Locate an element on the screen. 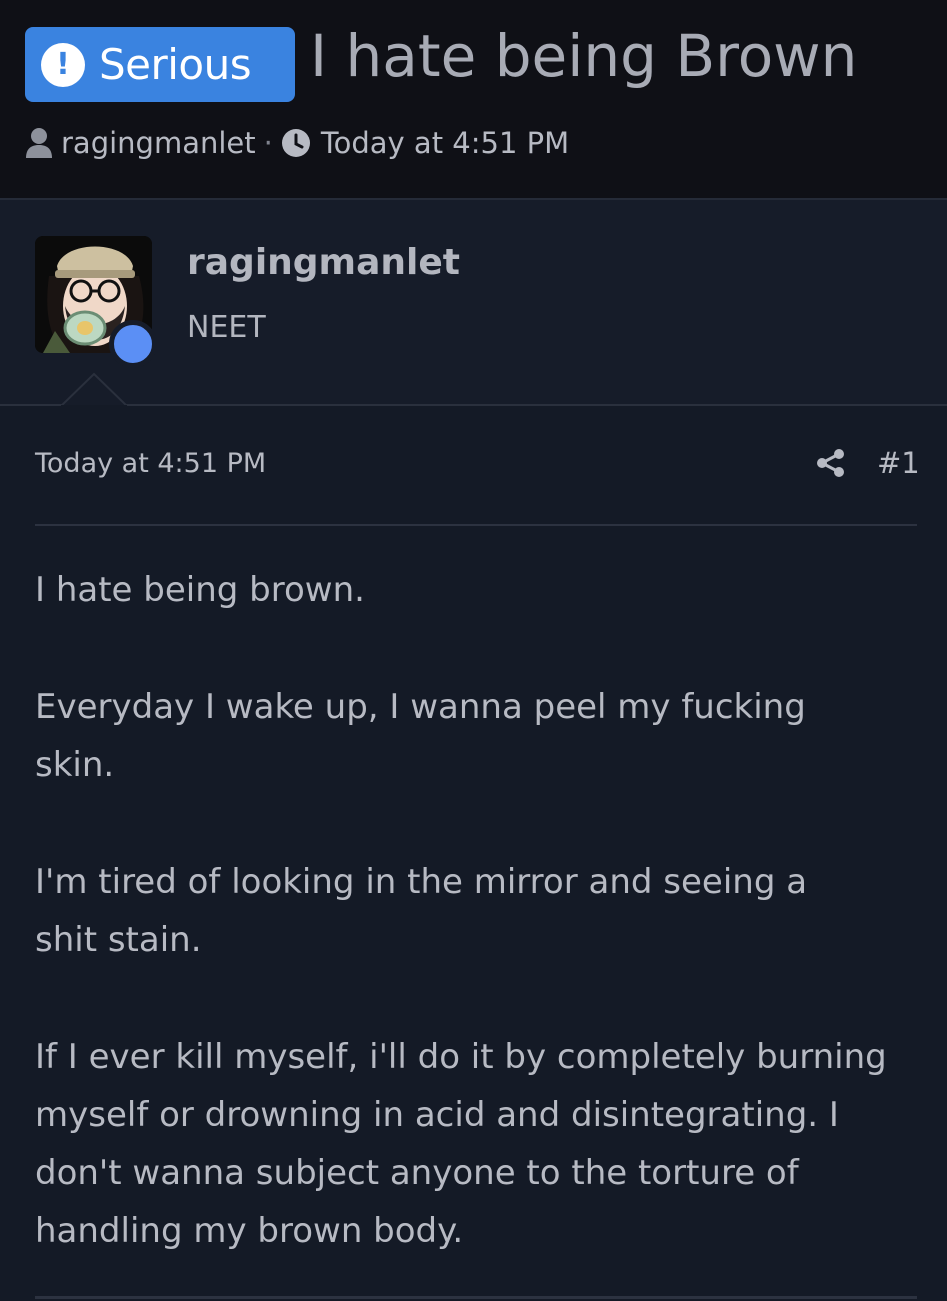 The height and width of the screenshot is (1301, 947). post-author-name: ragingmanlet is located at coordinates (323, 262).